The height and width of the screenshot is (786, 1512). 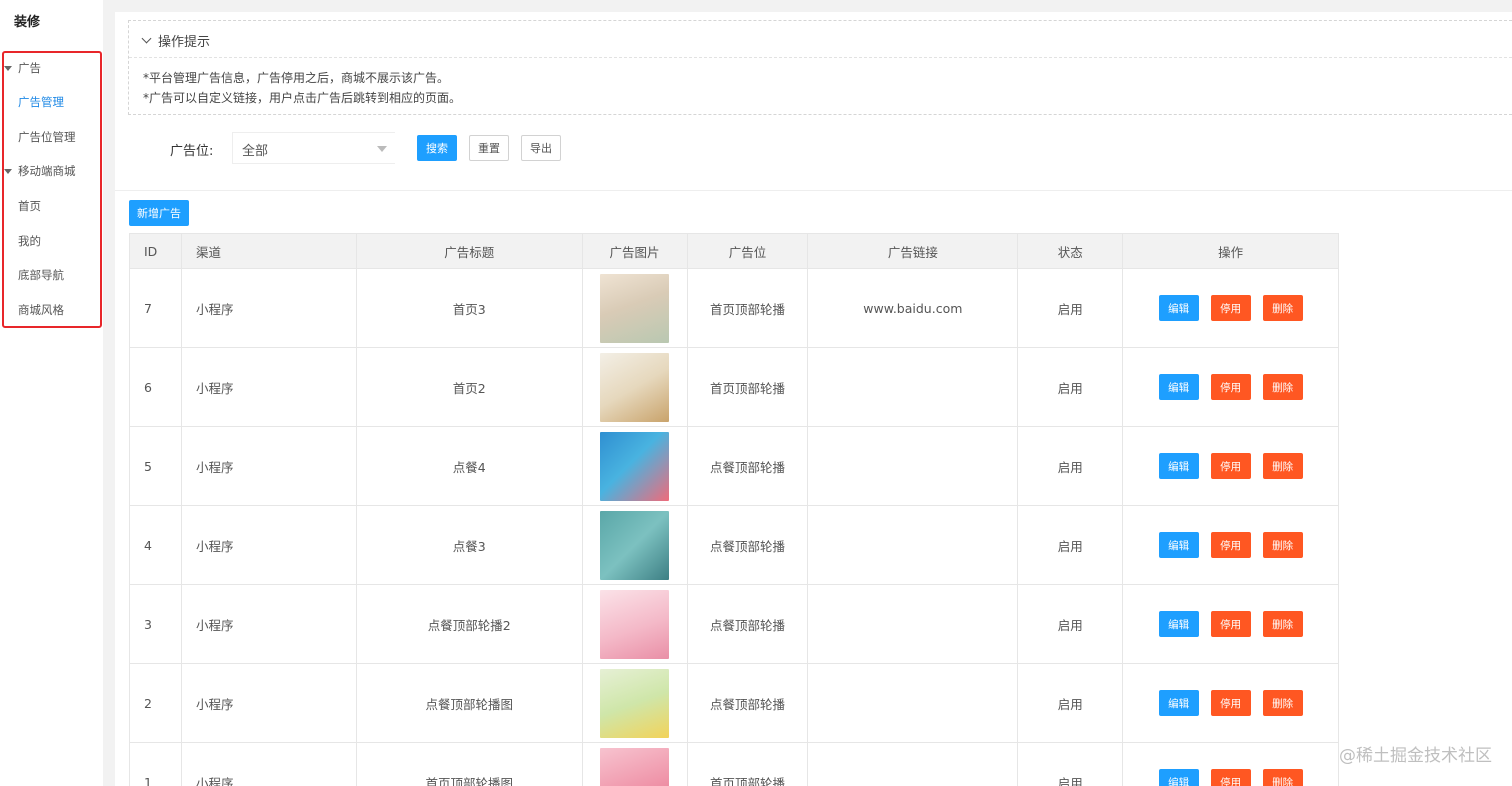 What do you see at coordinates (41, 275) in the screenshot?
I see `sidebar-item-bottom-nav: 底部导航` at bounding box center [41, 275].